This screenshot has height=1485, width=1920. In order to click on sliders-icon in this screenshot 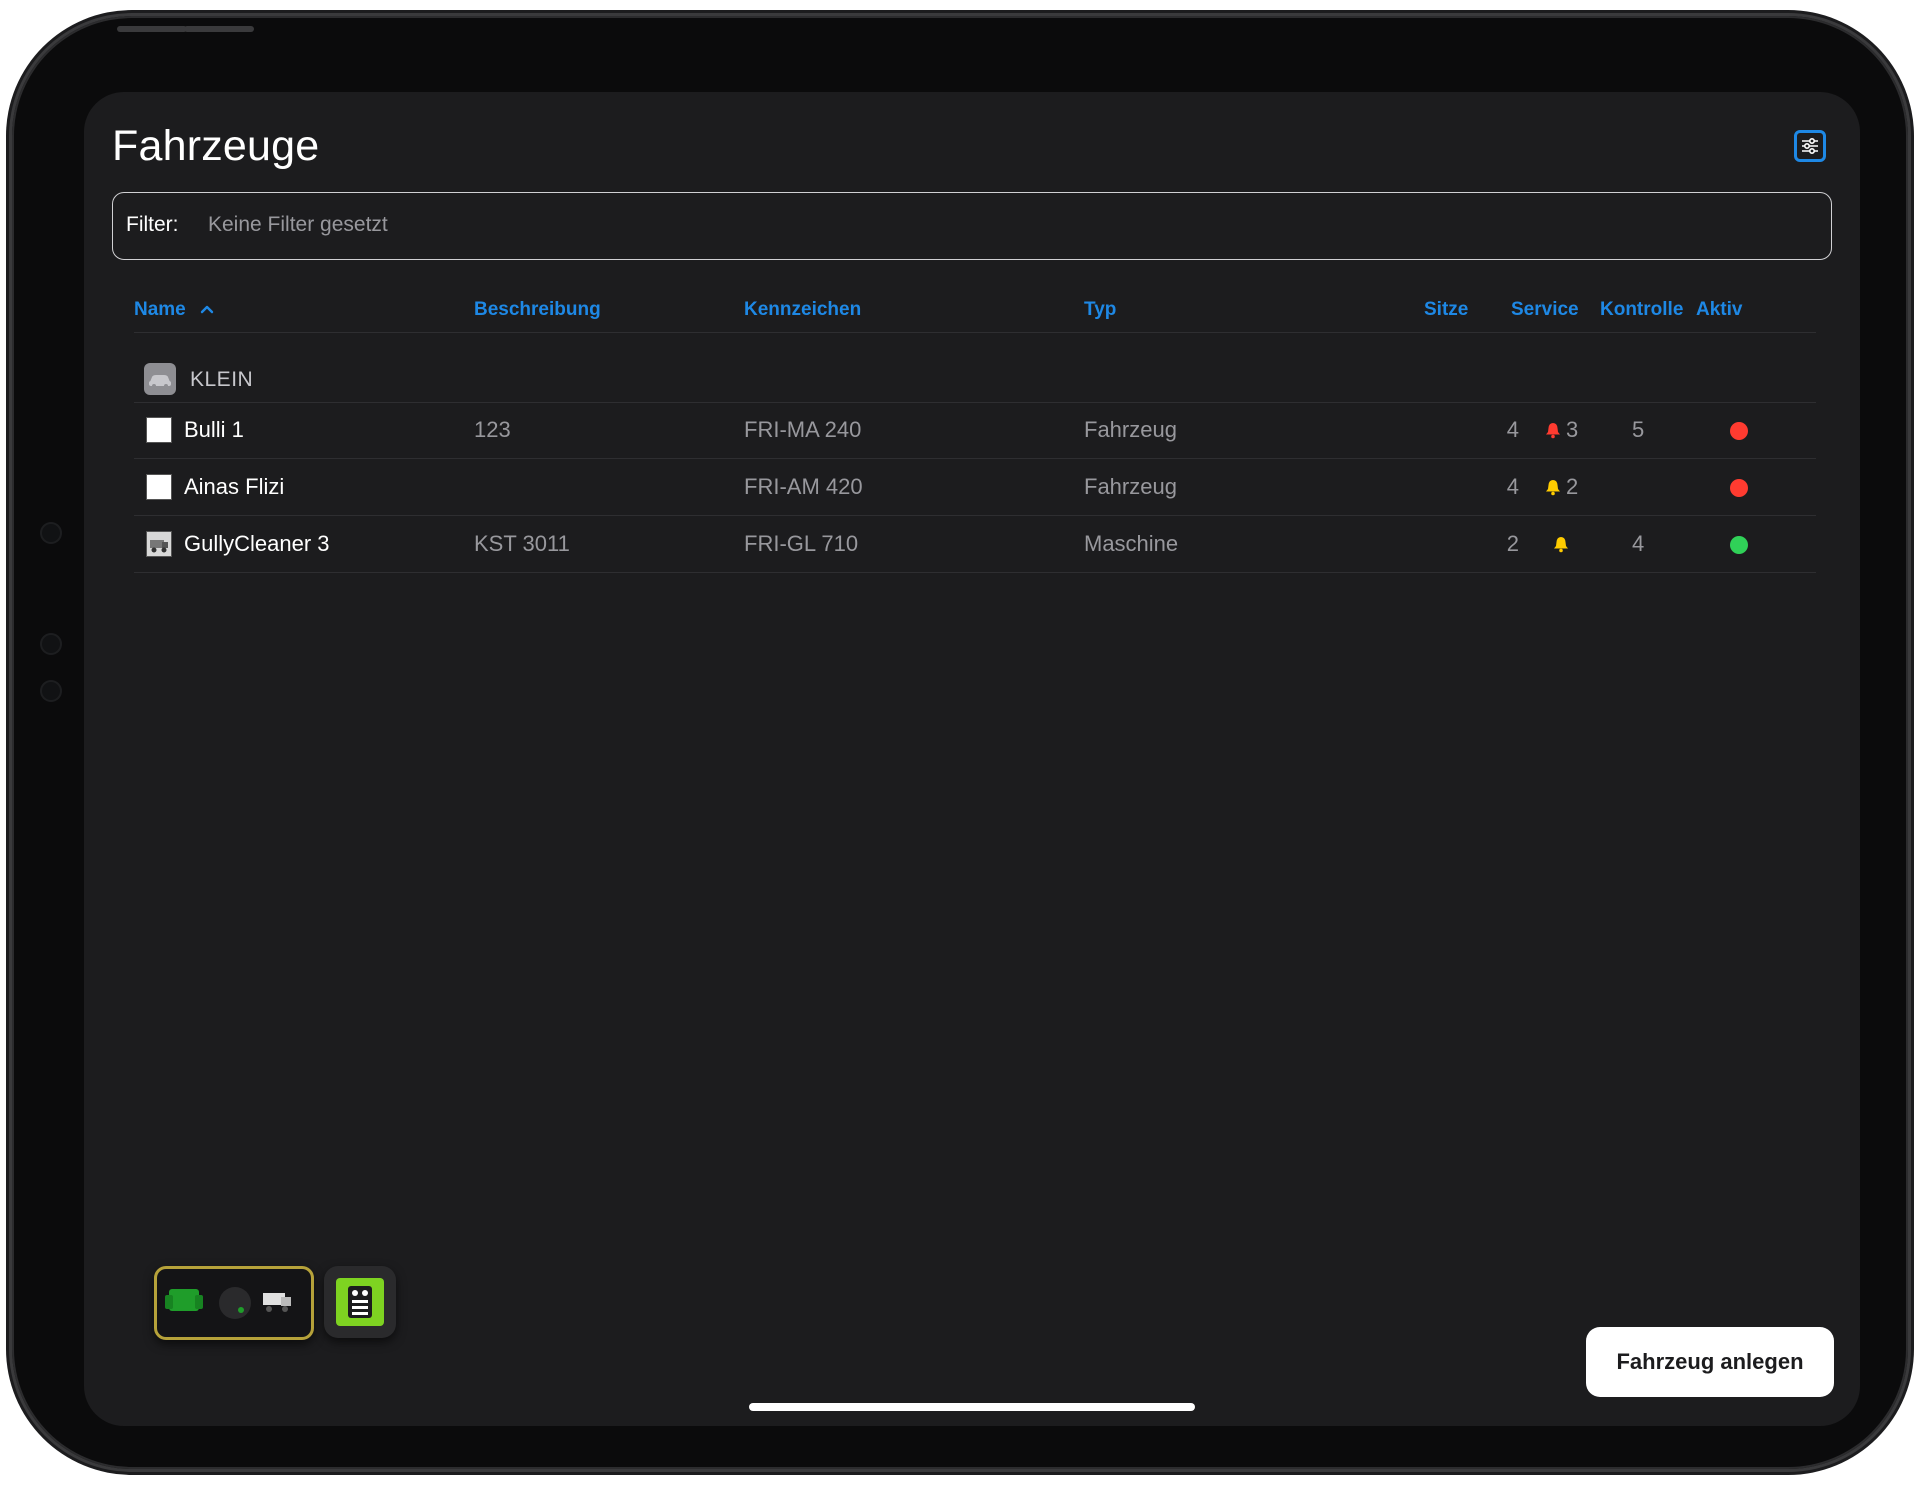, I will do `click(1810, 146)`.